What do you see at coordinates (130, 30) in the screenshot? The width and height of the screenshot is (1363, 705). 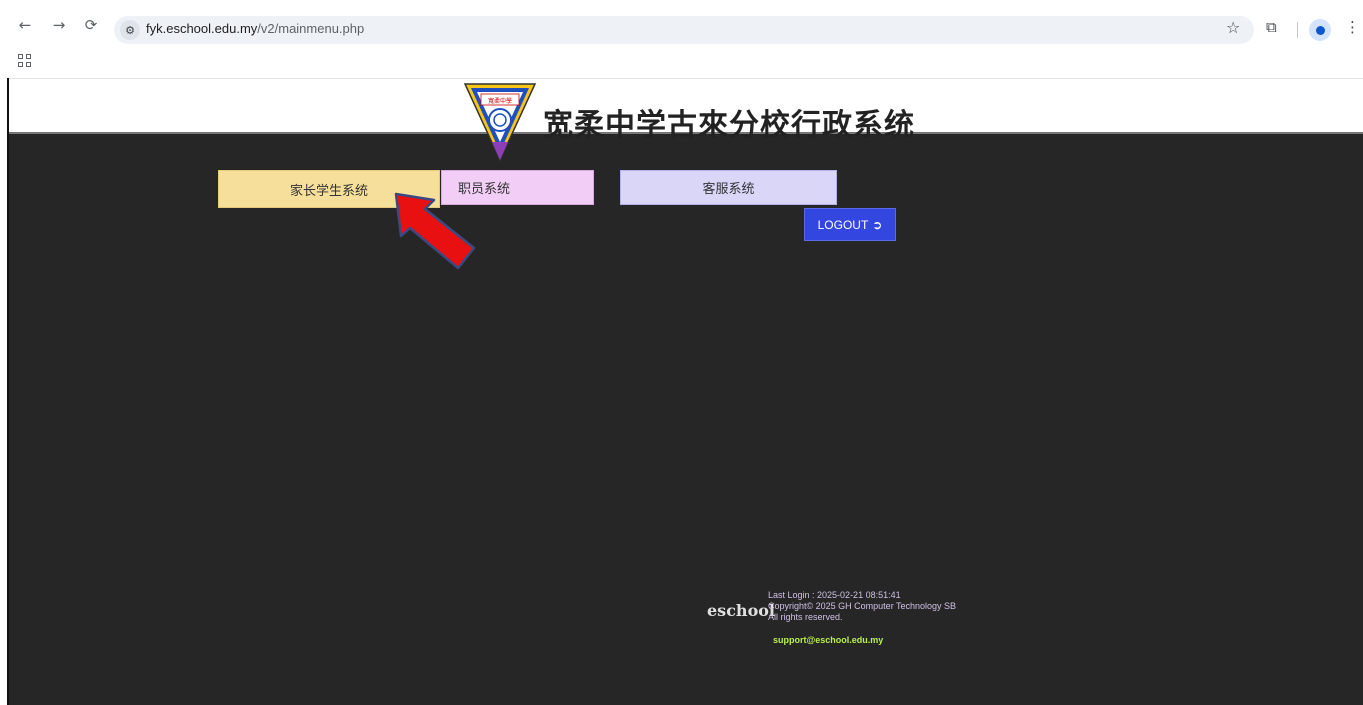 I see `site-info-icon: ⚙` at bounding box center [130, 30].